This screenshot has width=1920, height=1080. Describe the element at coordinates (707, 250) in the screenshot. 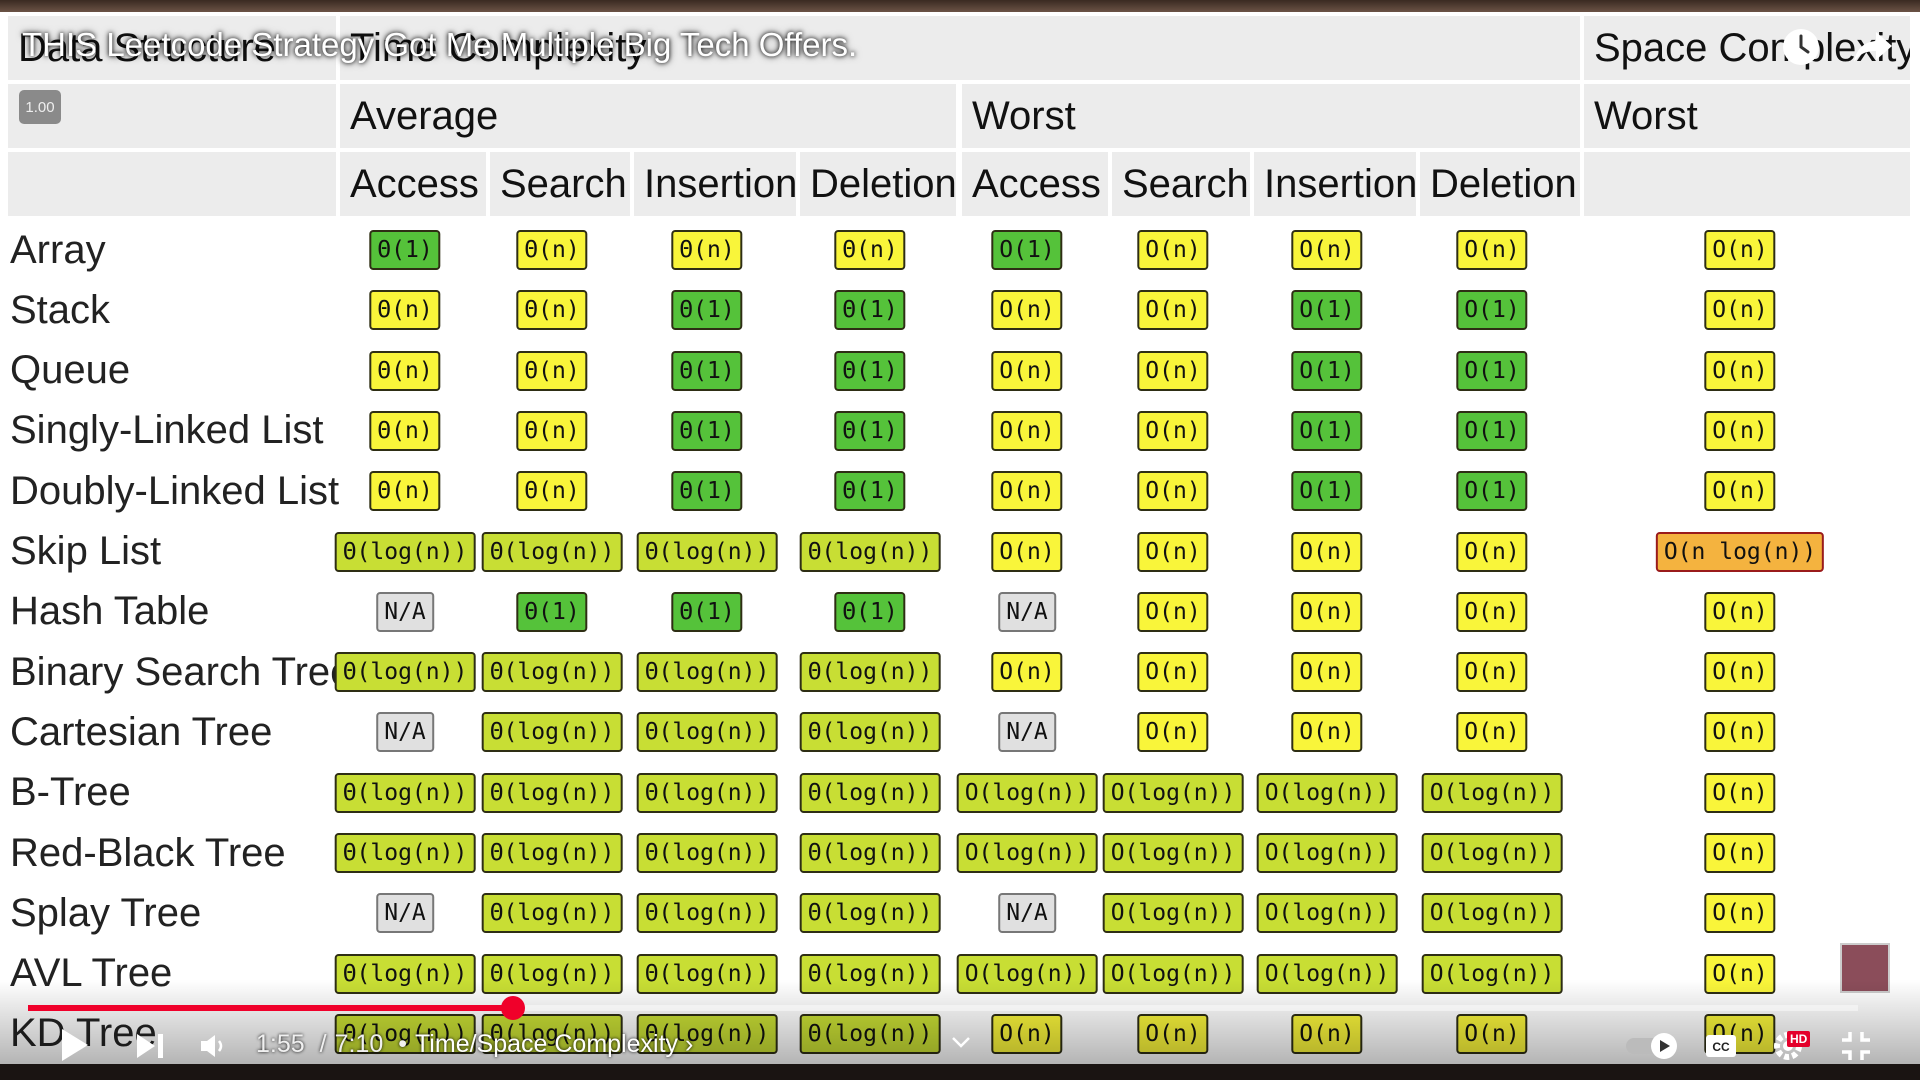

I see `complexity-badge-avg-insertion: Θ(n)` at that location.